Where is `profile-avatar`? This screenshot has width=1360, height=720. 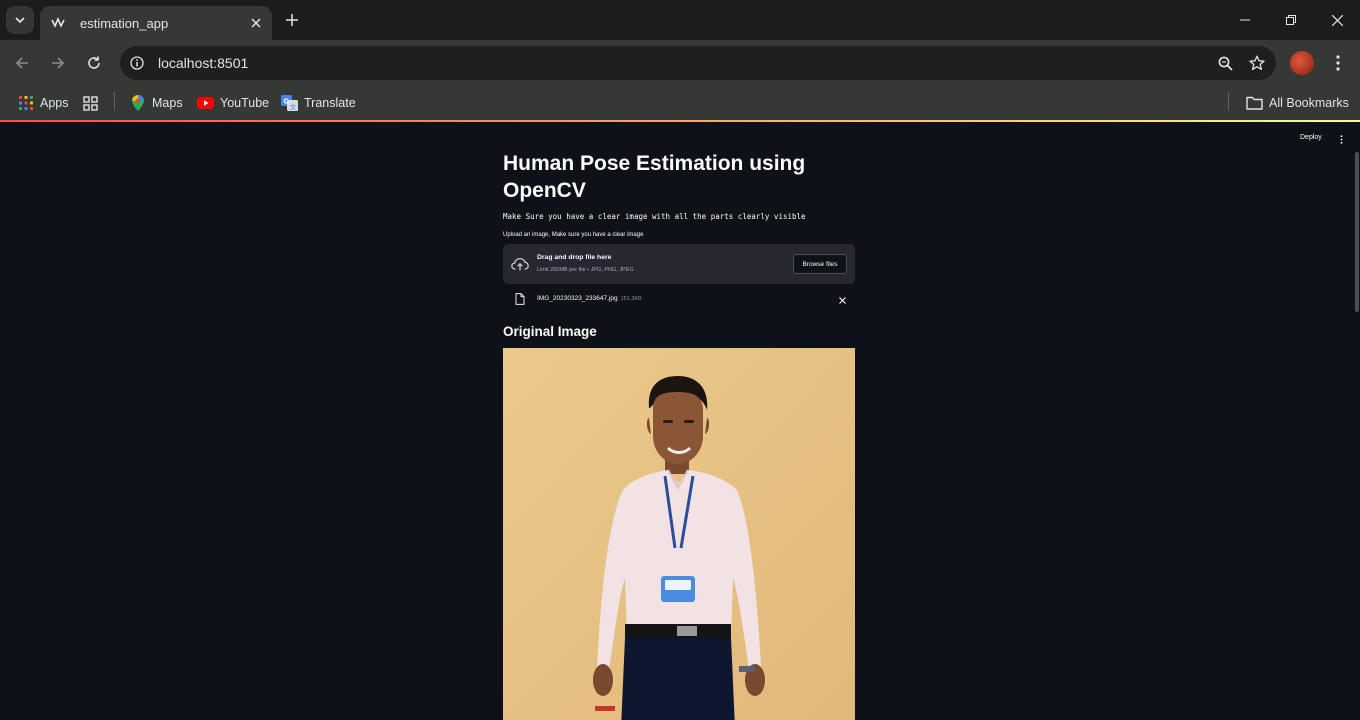 profile-avatar is located at coordinates (1302, 63).